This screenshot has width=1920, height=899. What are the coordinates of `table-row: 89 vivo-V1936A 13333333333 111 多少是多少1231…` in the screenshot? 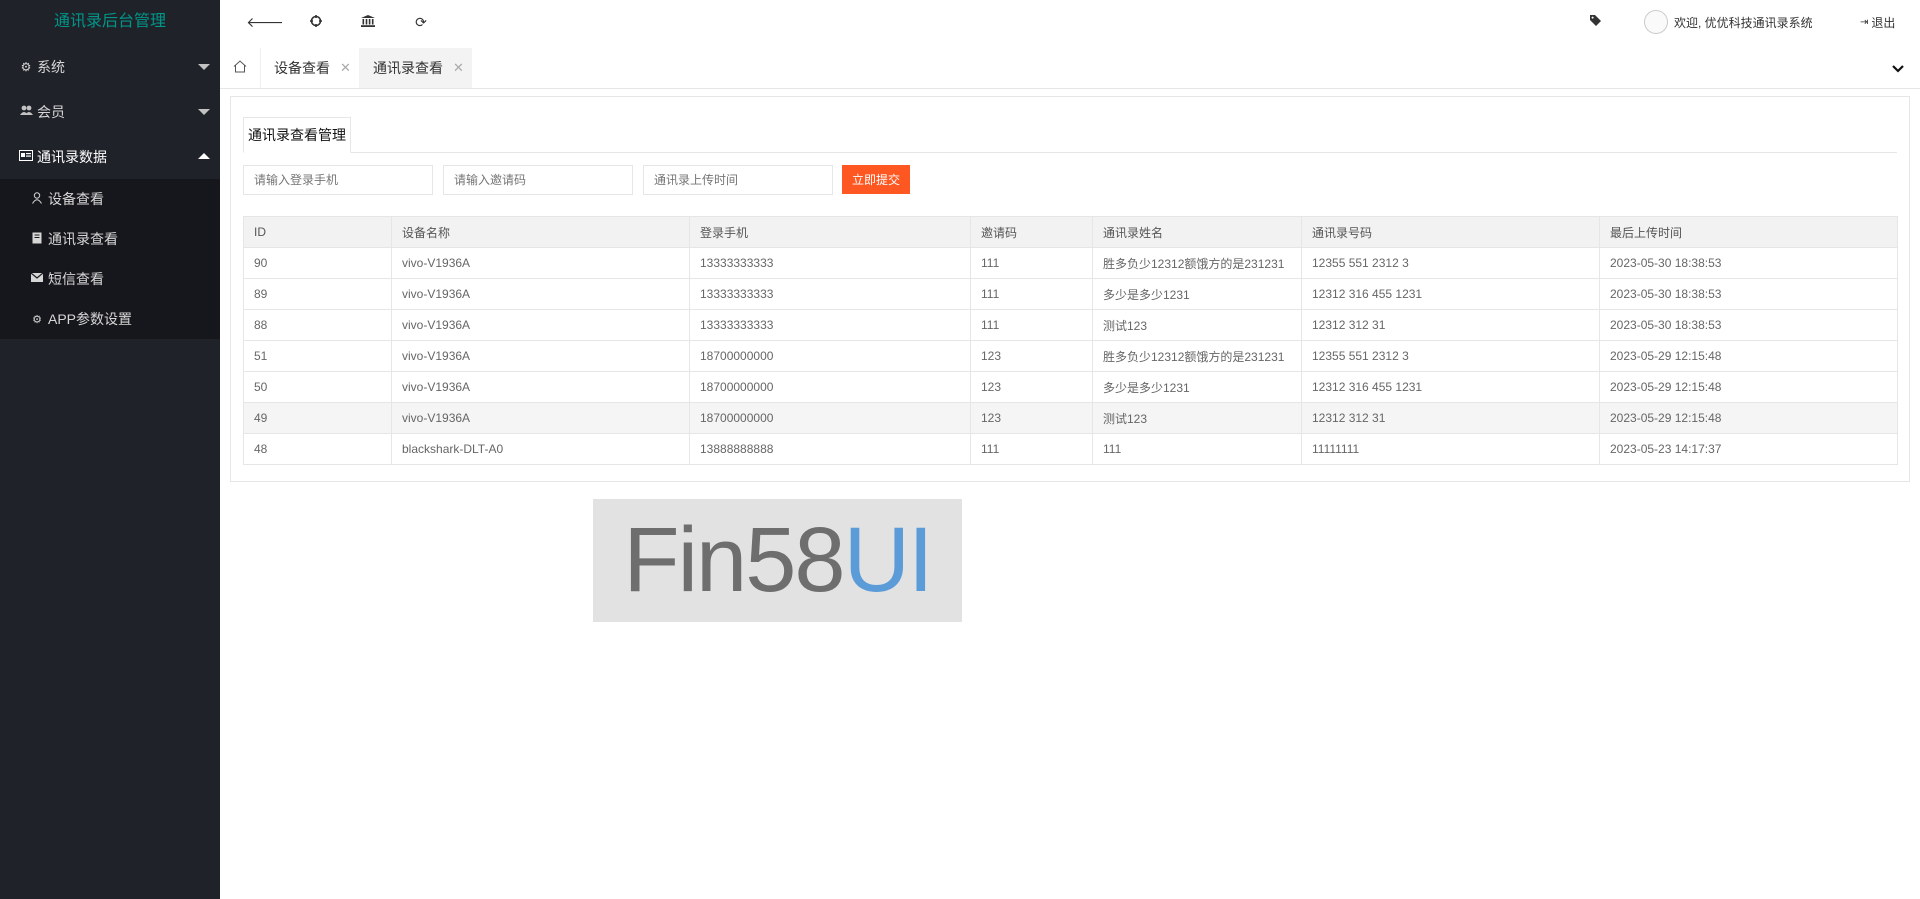 It's located at (1070, 294).